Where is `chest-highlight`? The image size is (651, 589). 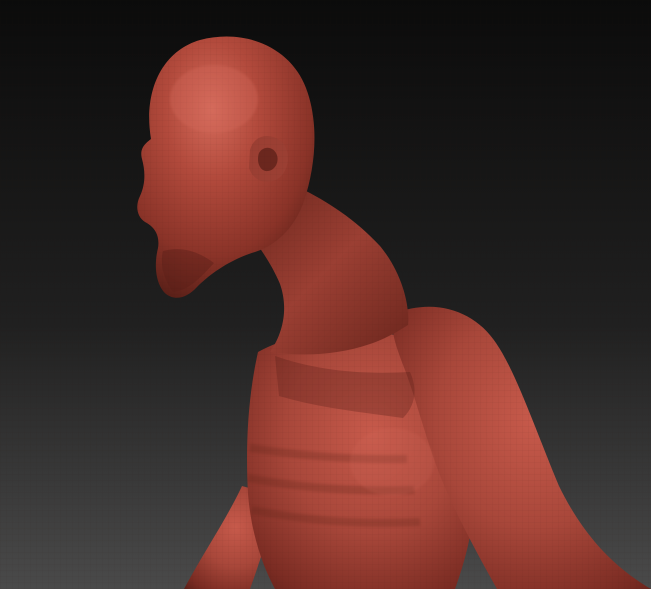
chest-highlight is located at coordinates (392, 462).